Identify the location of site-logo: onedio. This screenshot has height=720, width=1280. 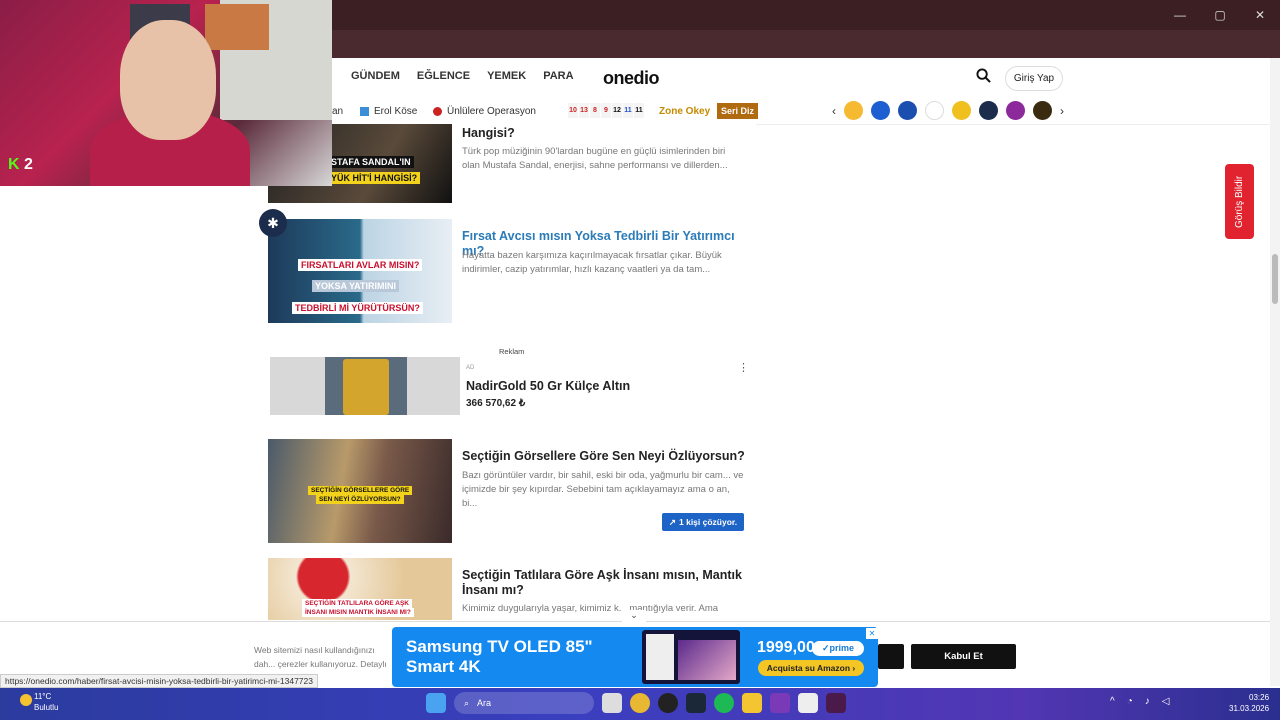
(631, 78).